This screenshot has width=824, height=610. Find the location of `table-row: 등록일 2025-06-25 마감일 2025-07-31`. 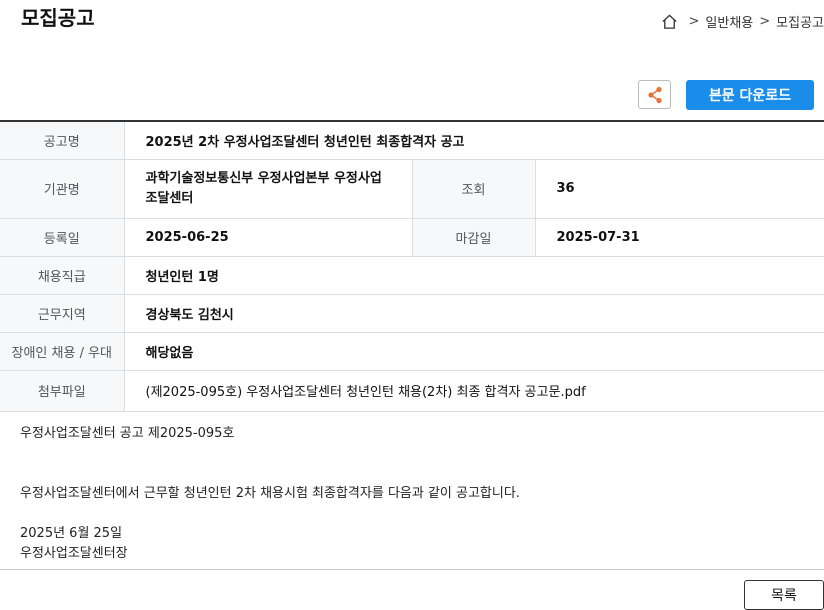

table-row: 등록일 2025-06-25 마감일 2025-07-31 is located at coordinates (412, 237).